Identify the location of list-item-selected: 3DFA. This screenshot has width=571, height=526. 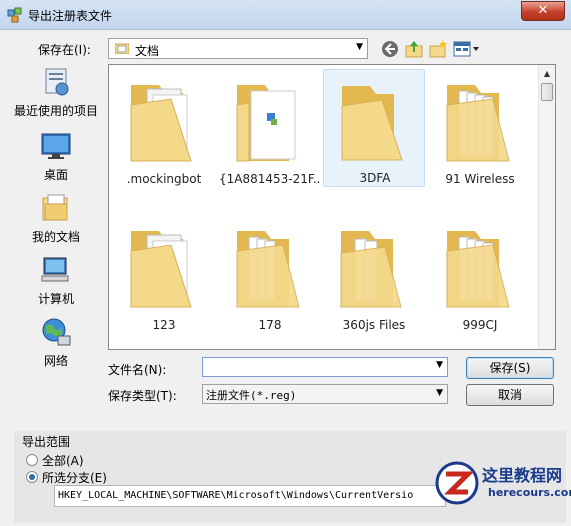
(374, 128).